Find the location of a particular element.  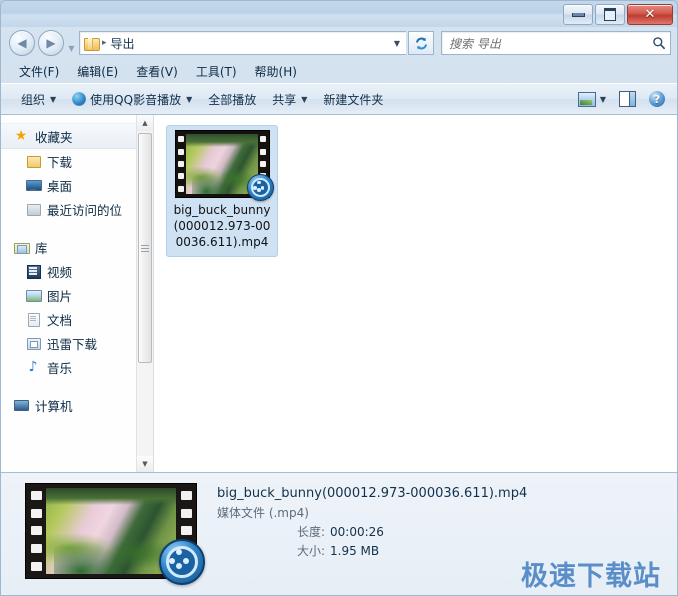

forward-button: ▶ is located at coordinates (51, 43).